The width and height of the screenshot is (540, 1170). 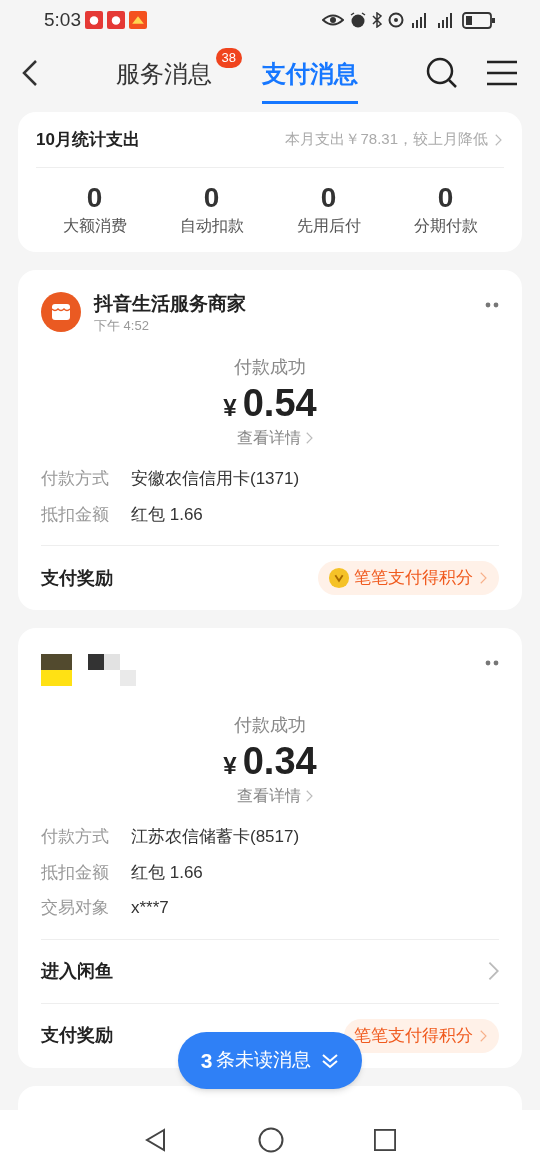 I want to click on detail-label: 交易对象, so click(x=75, y=908).